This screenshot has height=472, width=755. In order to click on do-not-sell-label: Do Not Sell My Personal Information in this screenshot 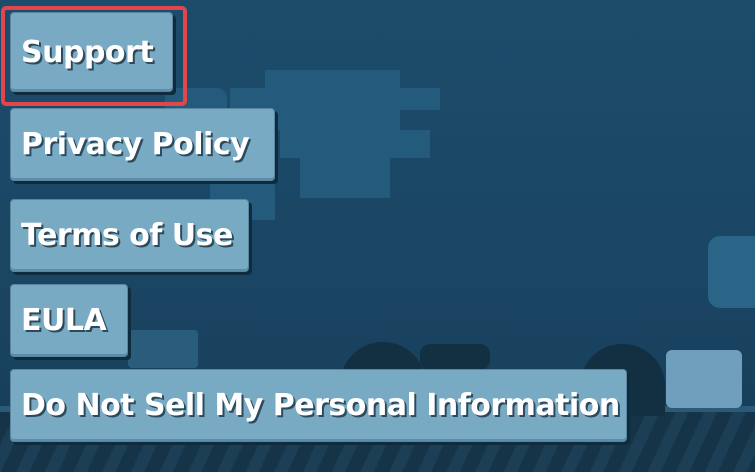, I will do `click(320, 405)`.